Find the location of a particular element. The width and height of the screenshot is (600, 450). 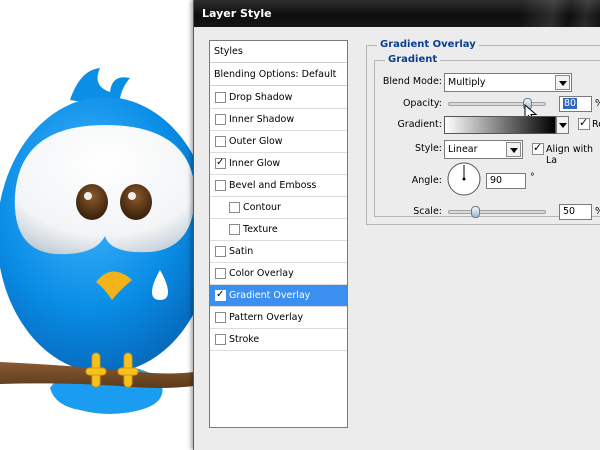

style-item-outer-glow: Outer Glow is located at coordinates (278, 142).